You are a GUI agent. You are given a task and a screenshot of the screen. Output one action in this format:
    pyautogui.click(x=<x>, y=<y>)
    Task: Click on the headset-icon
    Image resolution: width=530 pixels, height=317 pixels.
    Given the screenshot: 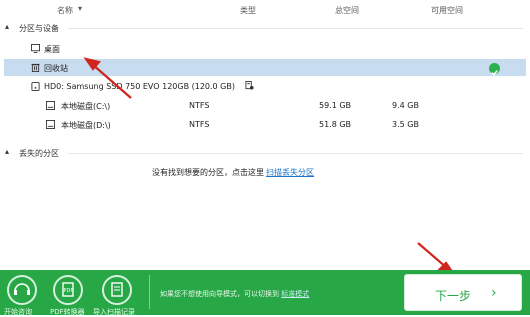 What is the action you would take?
    pyautogui.click(x=22, y=289)
    